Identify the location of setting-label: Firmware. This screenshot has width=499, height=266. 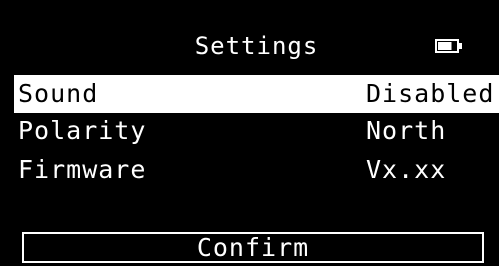
(82, 169).